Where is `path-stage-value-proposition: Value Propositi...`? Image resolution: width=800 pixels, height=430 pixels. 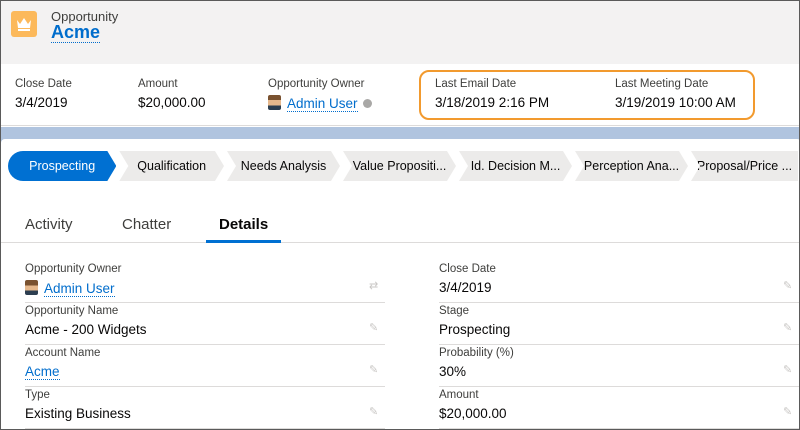
path-stage-value-proposition: Value Propositi... is located at coordinates (399, 166).